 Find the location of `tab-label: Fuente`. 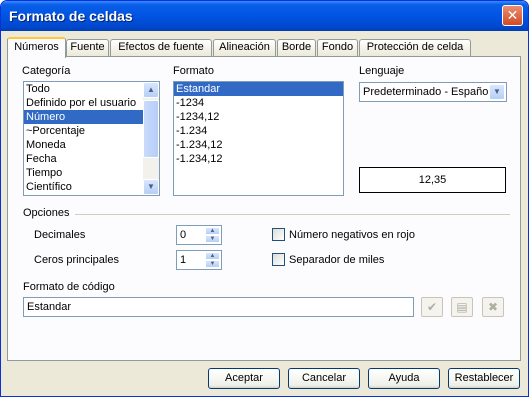

tab-label: Fuente is located at coordinates (87, 47).